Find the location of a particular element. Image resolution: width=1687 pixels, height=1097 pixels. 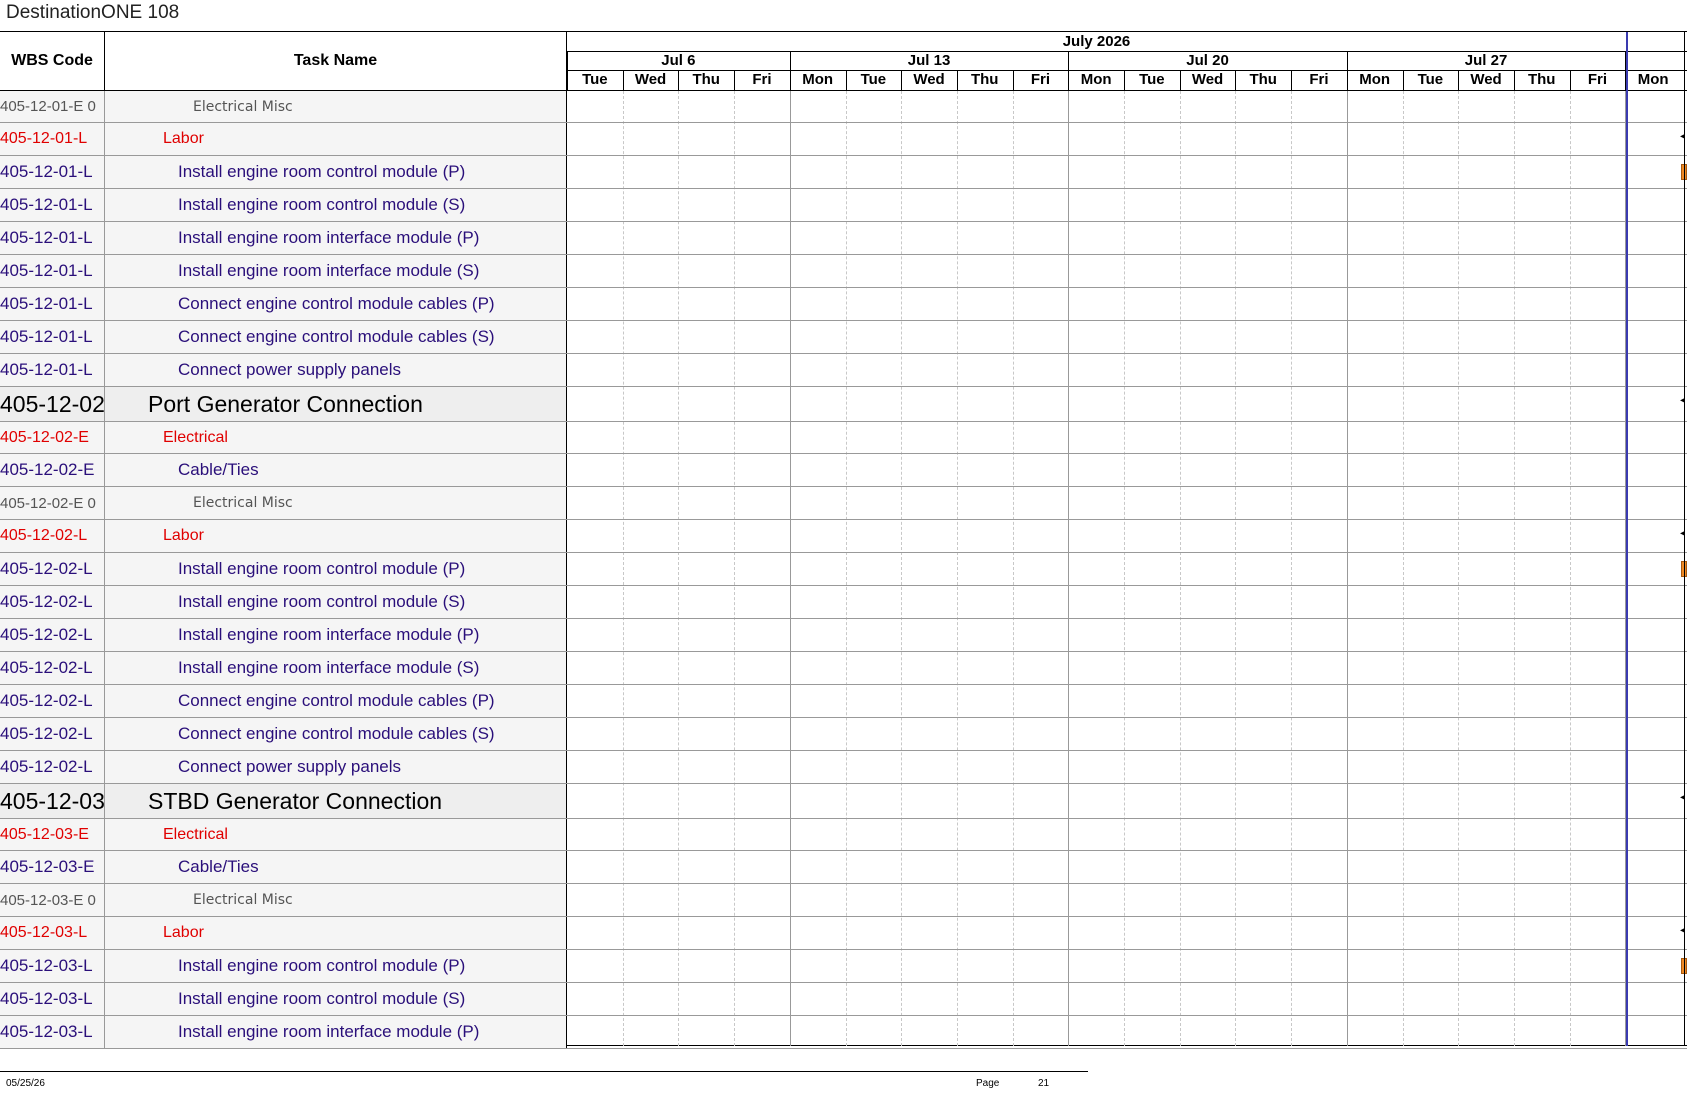

task-row: 405-12-01-L Connect power supply panels is located at coordinates (843, 370).